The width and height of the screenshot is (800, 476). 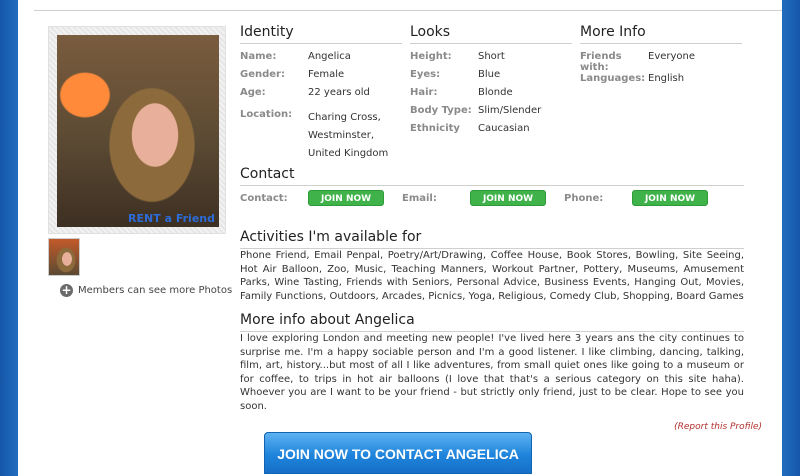 What do you see at coordinates (171, 218) in the screenshot?
I see `photo-watermark: RENT a Friend` at bounding box center [171, 218].